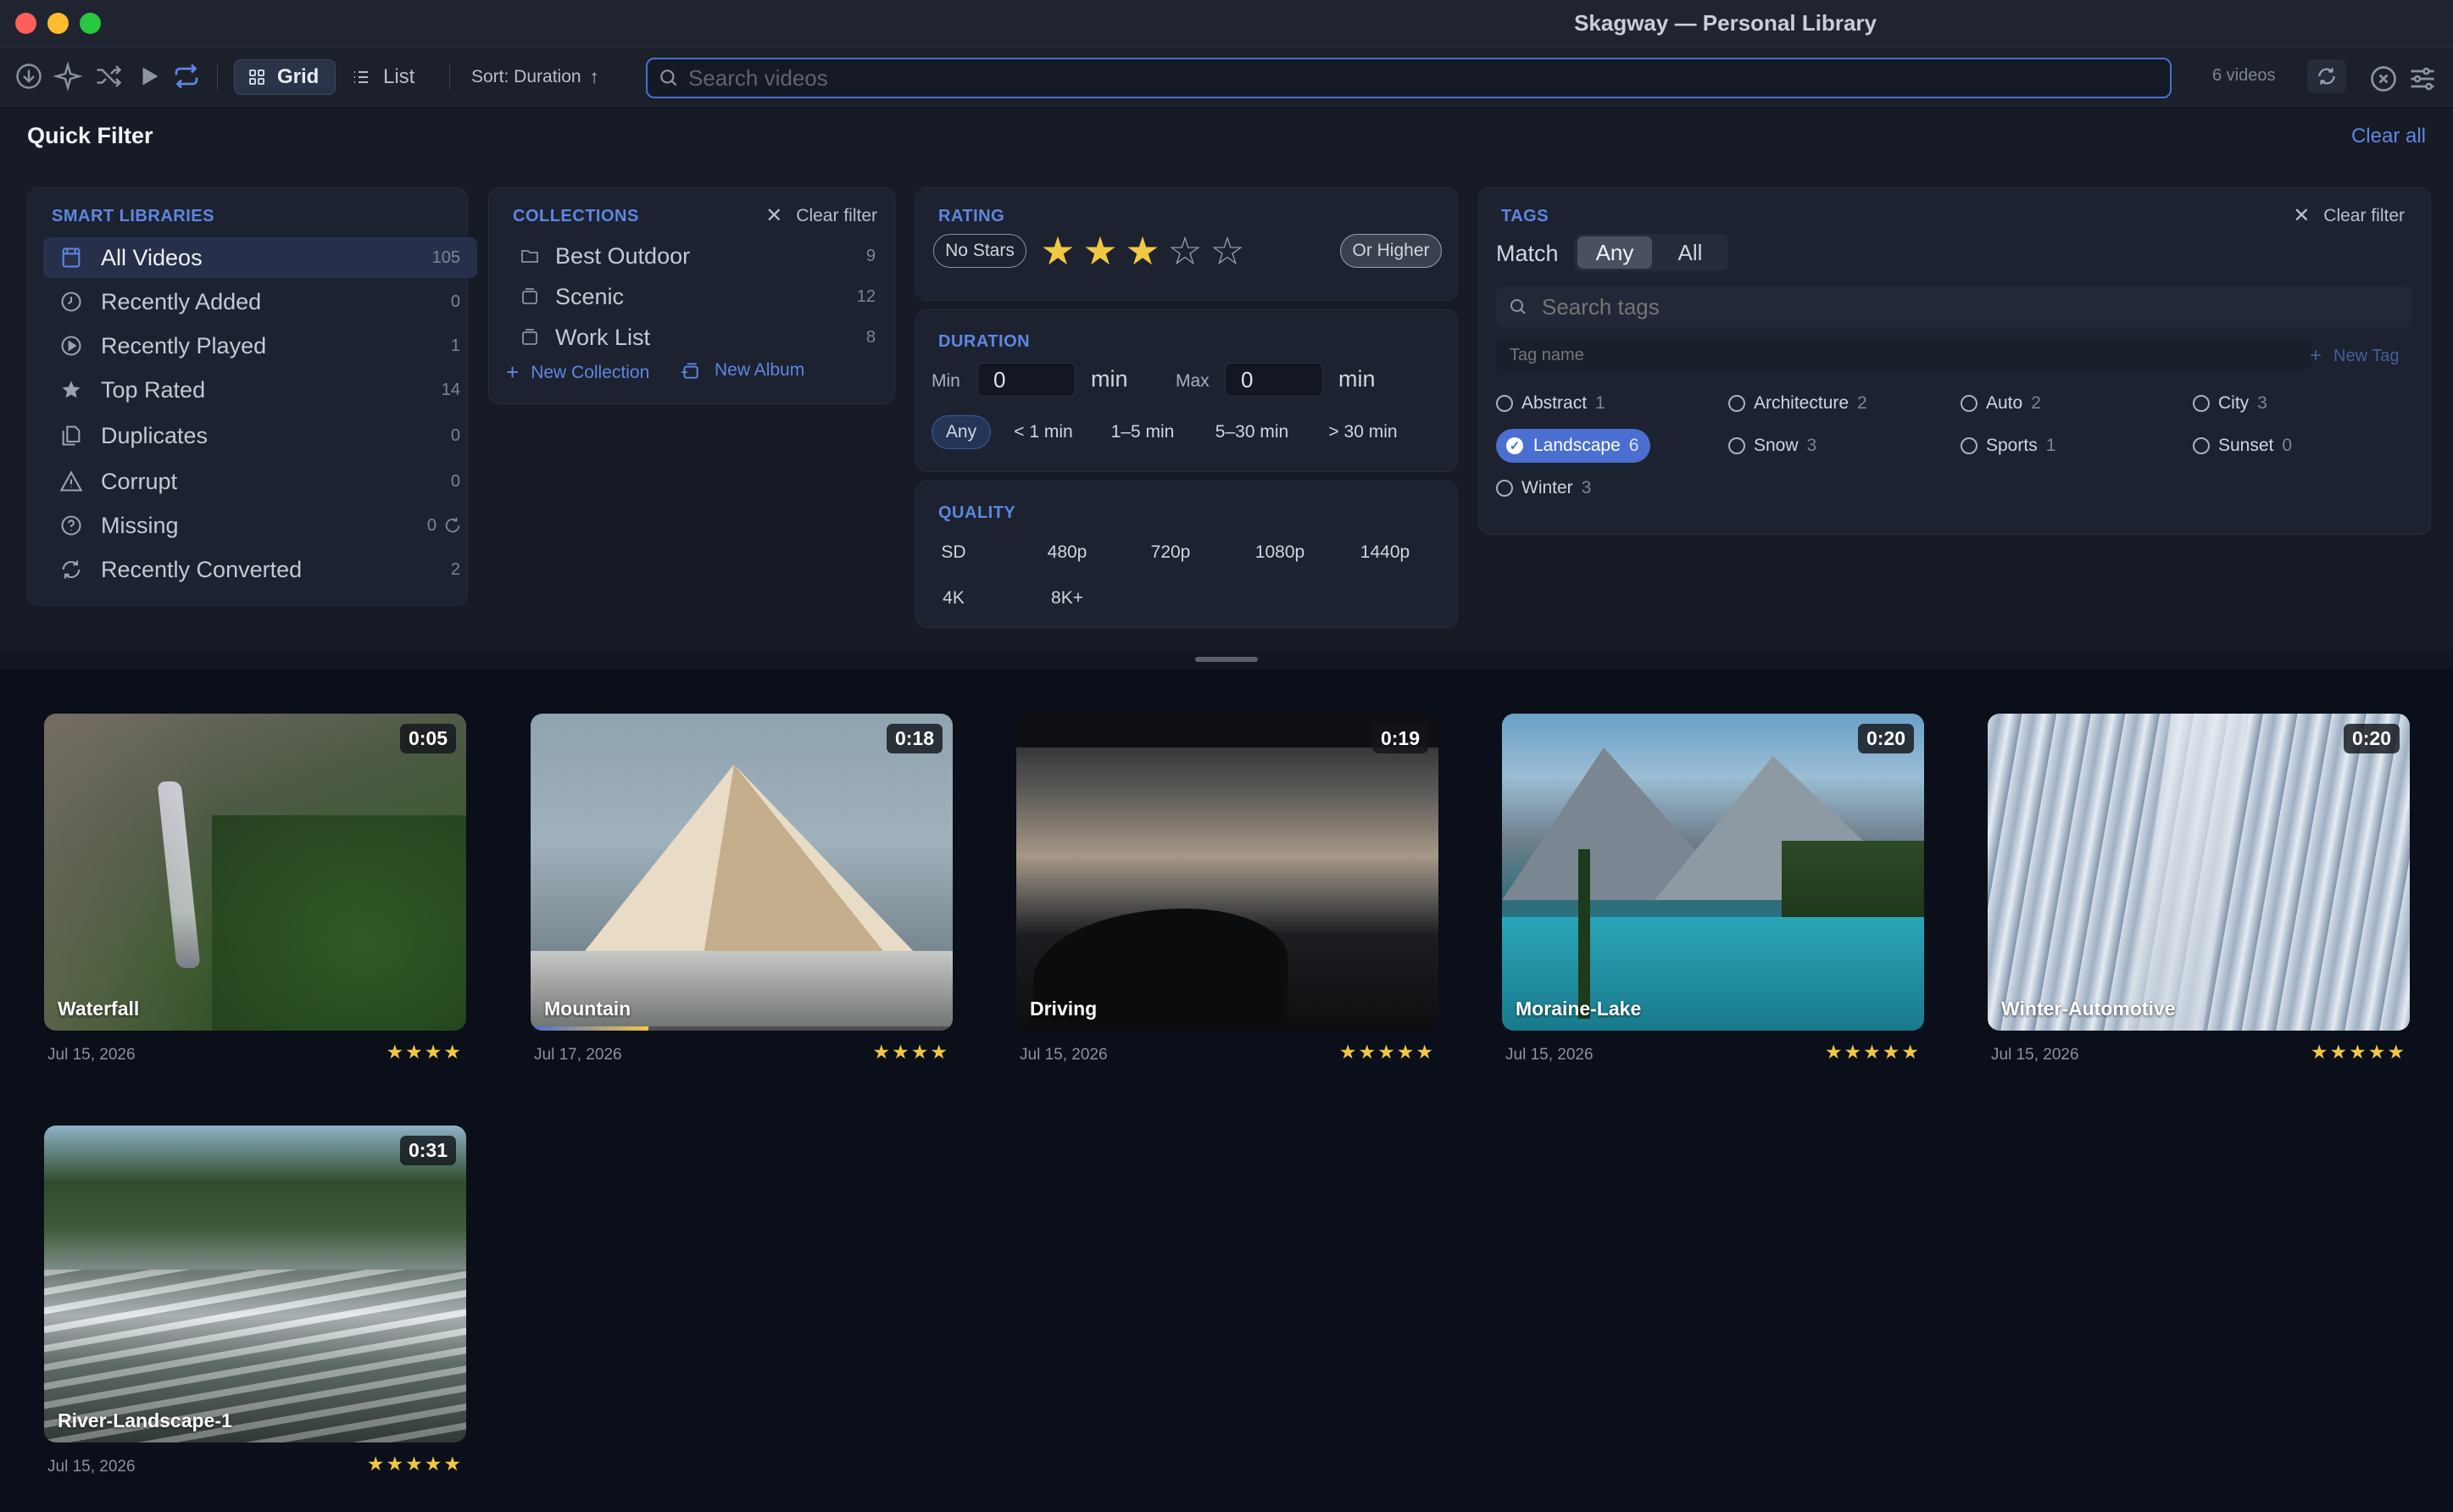 The width and height of the screenshot is (2453, 1512). I want to click on match-all-option: All, so click(1690, 253).